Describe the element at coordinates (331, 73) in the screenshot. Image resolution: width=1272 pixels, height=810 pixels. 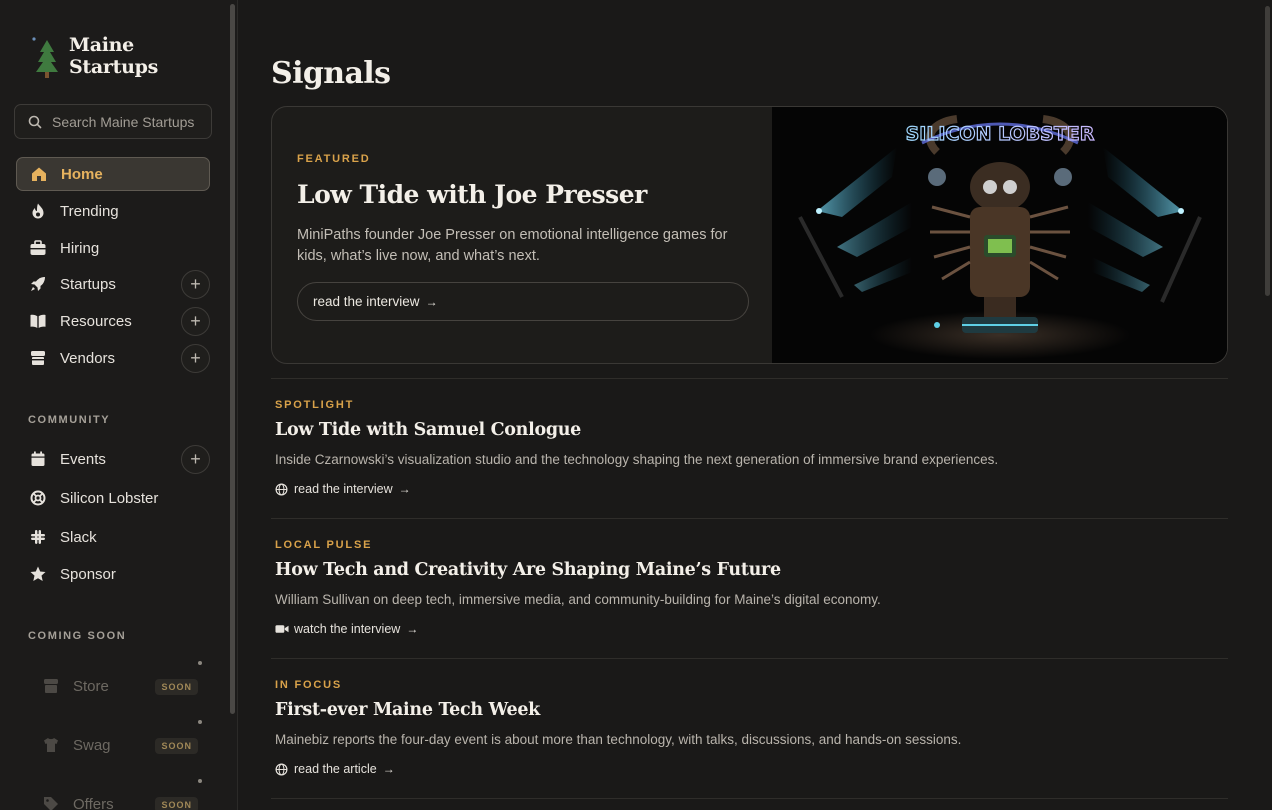
I see `page-title: Signals` at that location.